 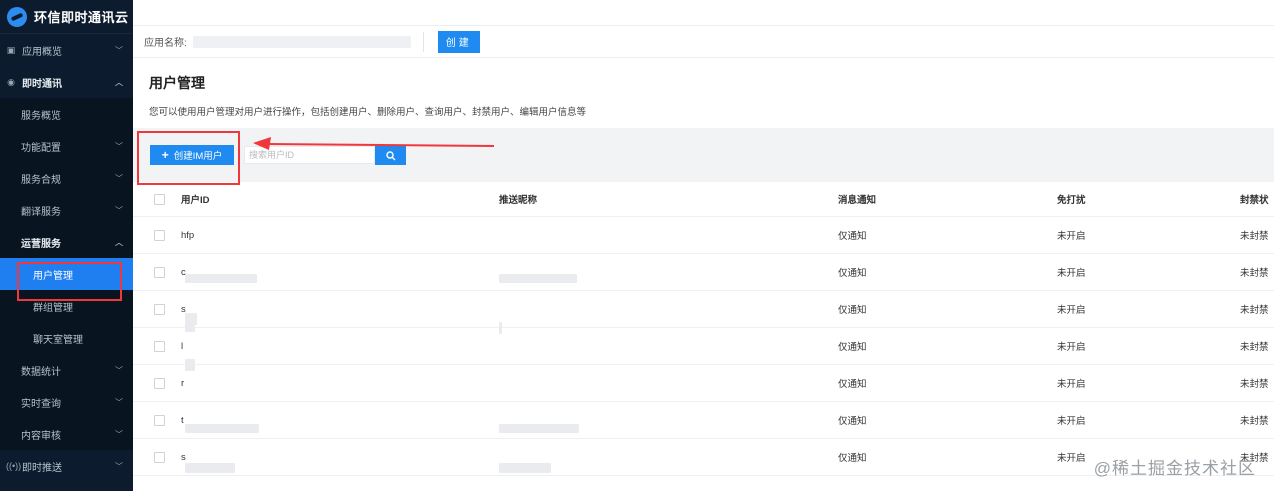 What do you see at coordinates (11, 49) in the screenshot?
I see `grid-icon: ▣` at bounding box center [11, 49].